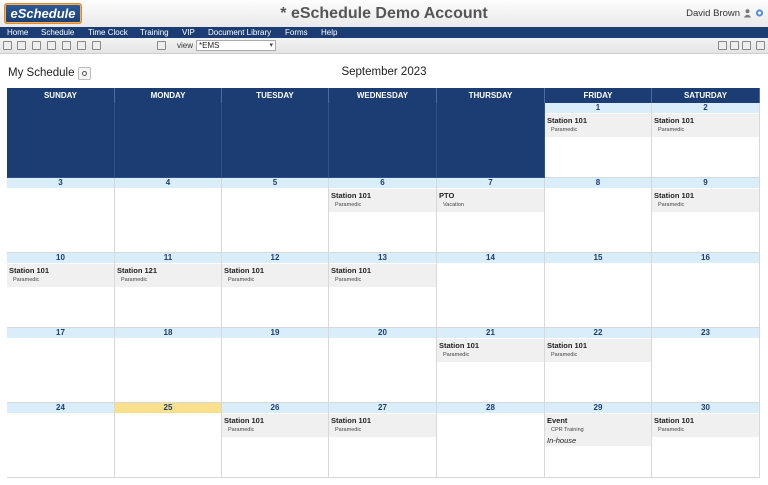 This screenshot has width=768, height=485. What do you see at coordinates (168, 365) in the screenshot?
I see `day-cell: 18` at bounding box center [168, 365].